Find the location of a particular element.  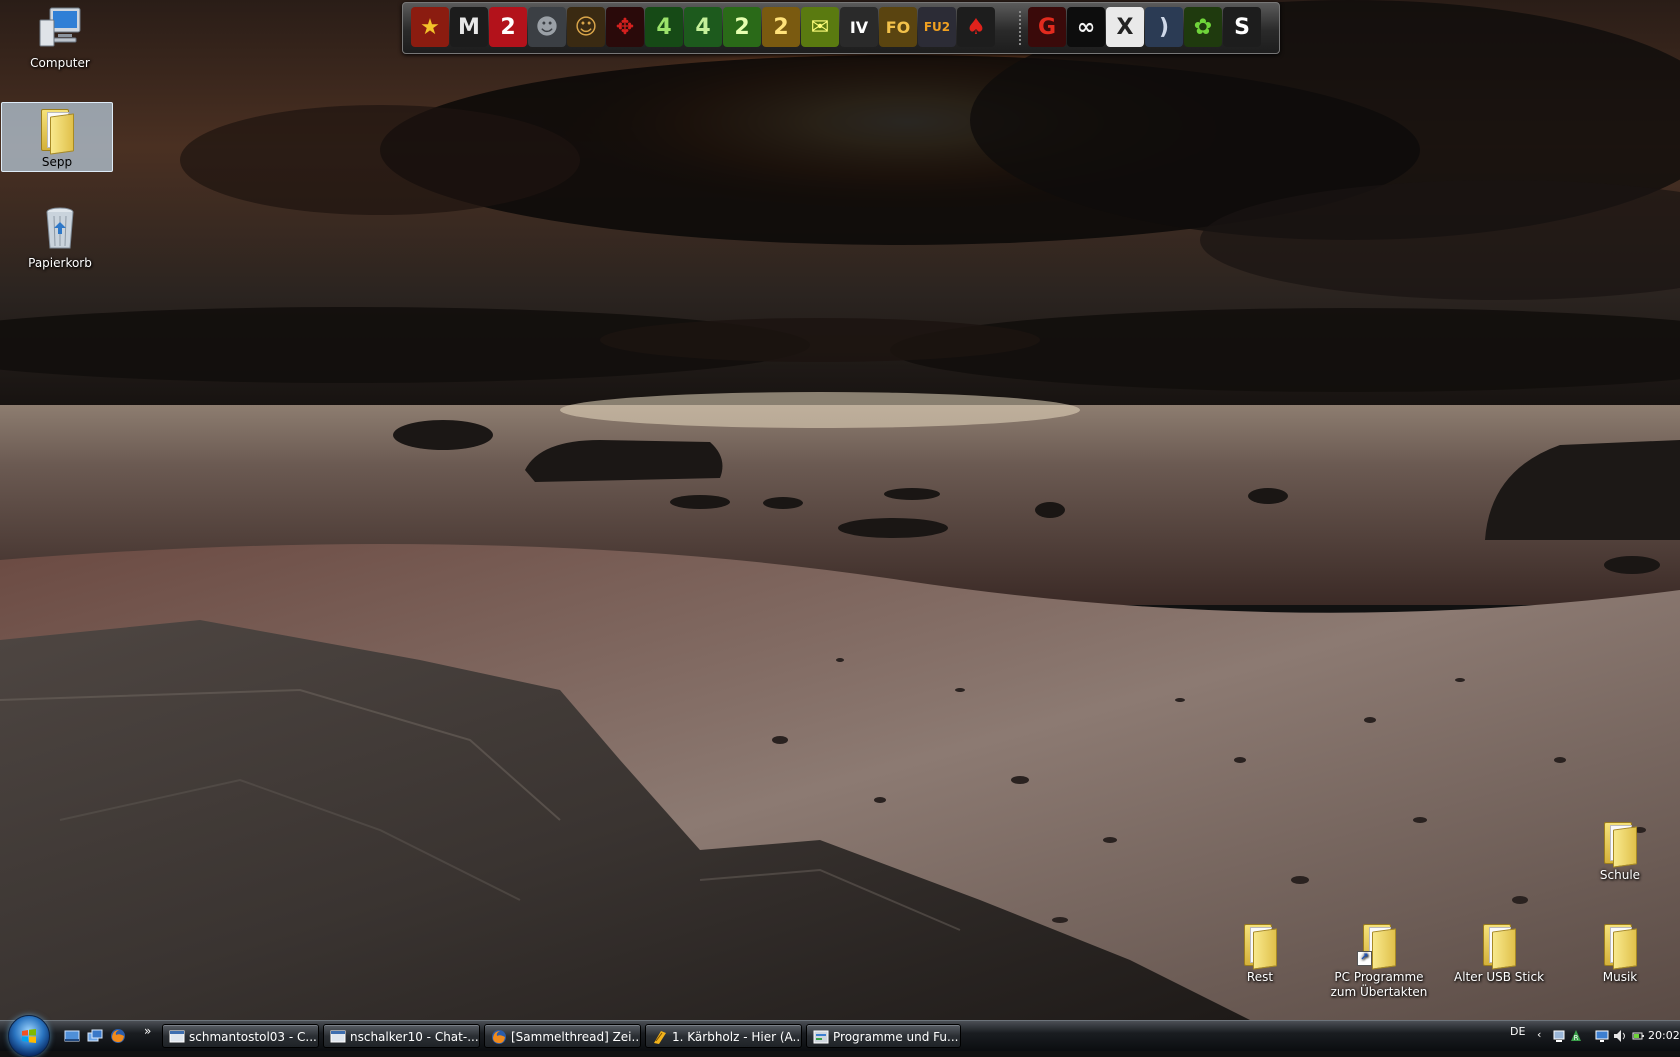

desktop-icon-musik: Musik is located at coordinates (1620, 951).